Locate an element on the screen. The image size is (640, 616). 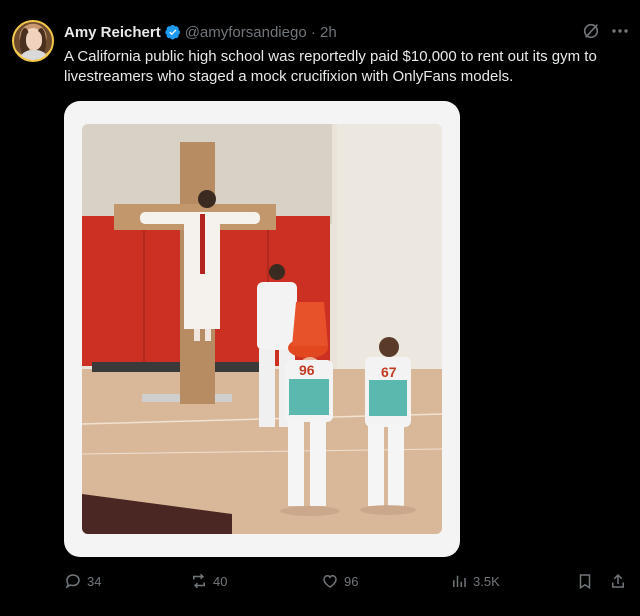
avatar-face is located at coordinates (34, 40).